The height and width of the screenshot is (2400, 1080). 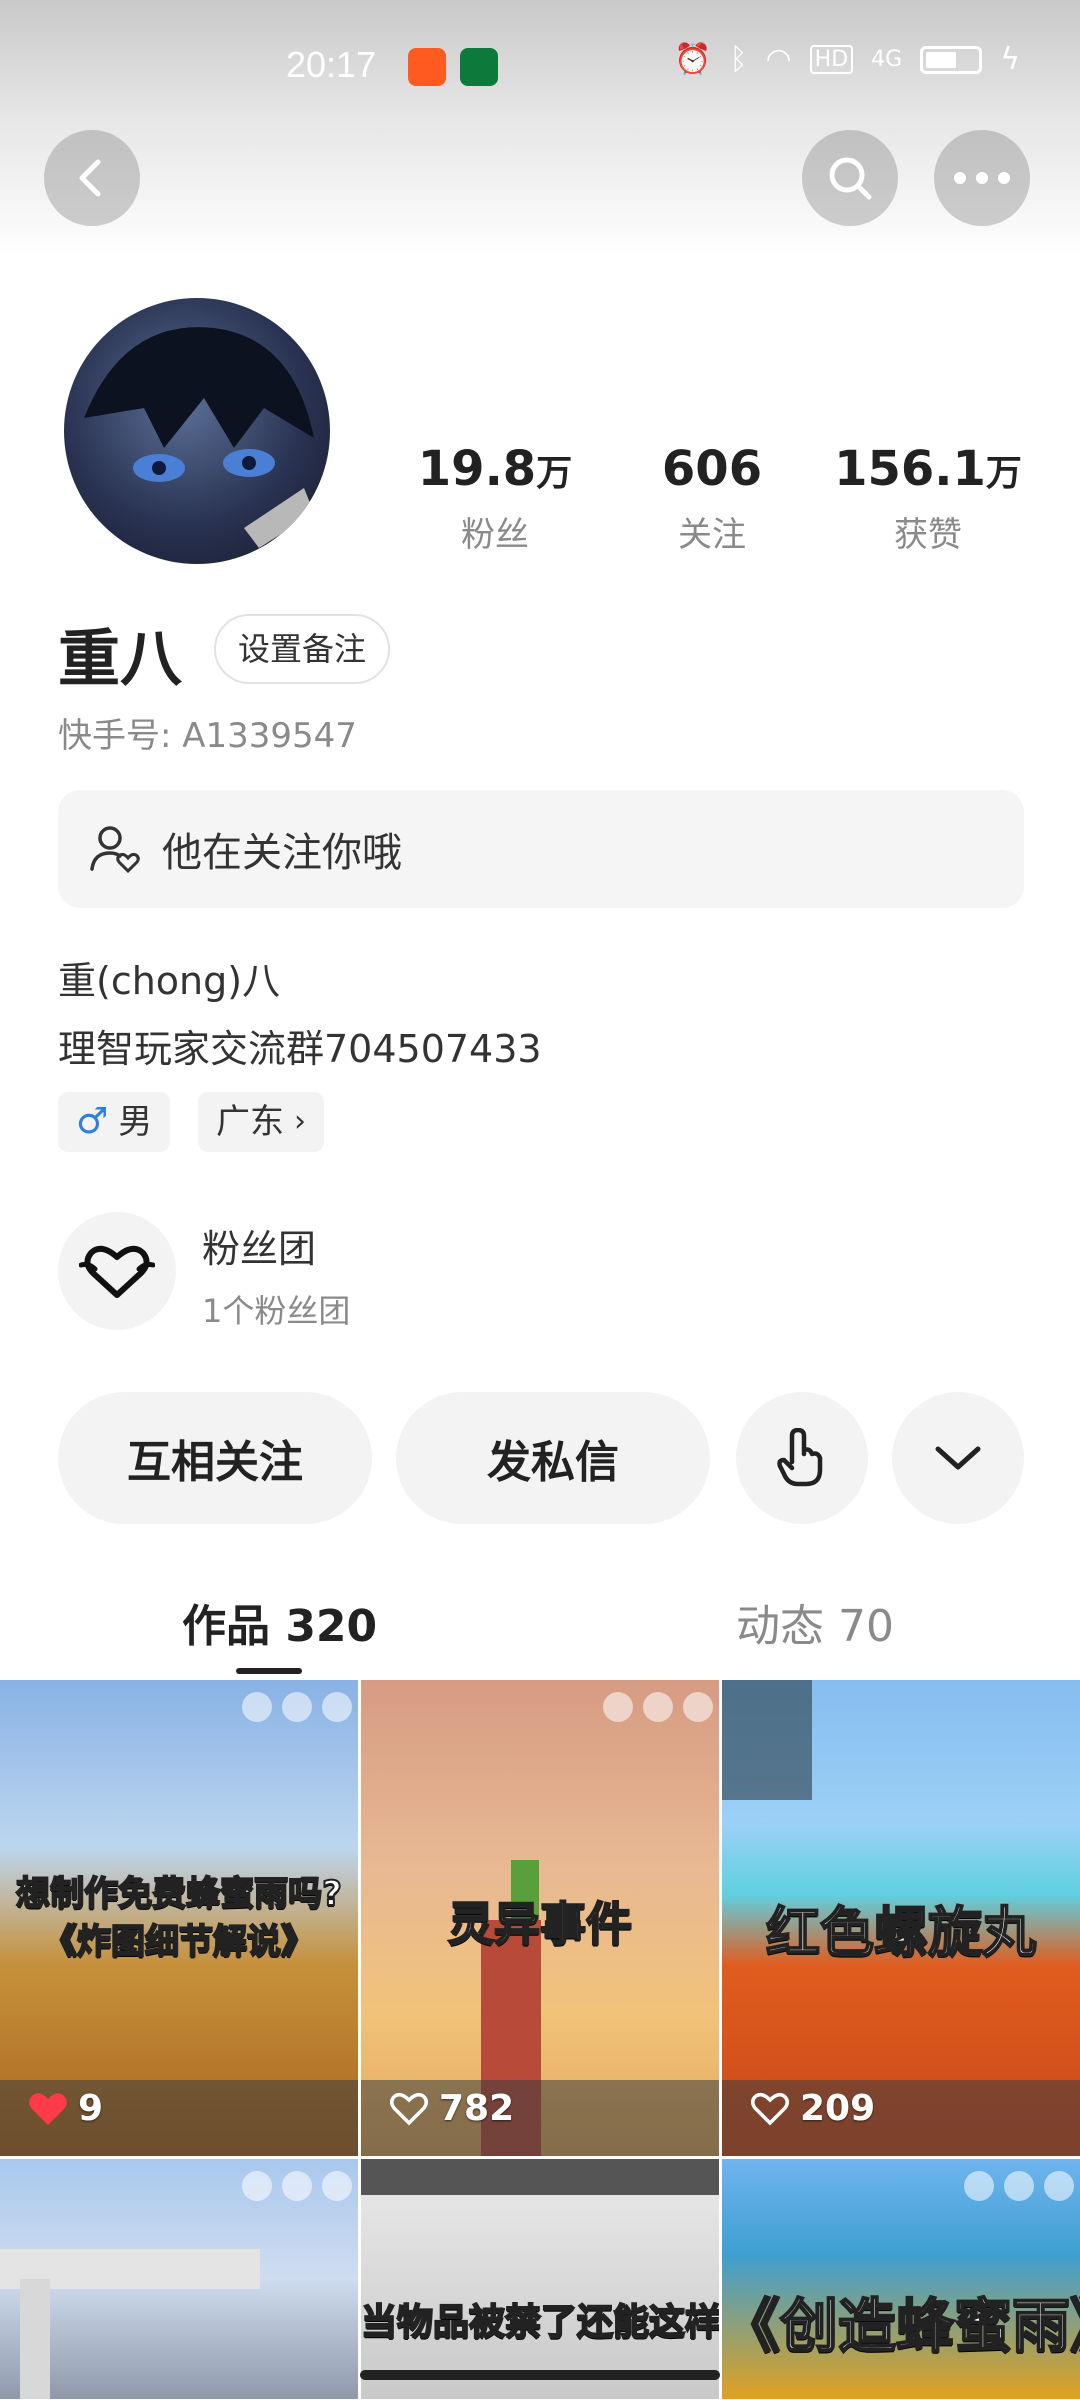 I want to click on video-title: 红色螺旋丸, so click(x=901, y=1932).